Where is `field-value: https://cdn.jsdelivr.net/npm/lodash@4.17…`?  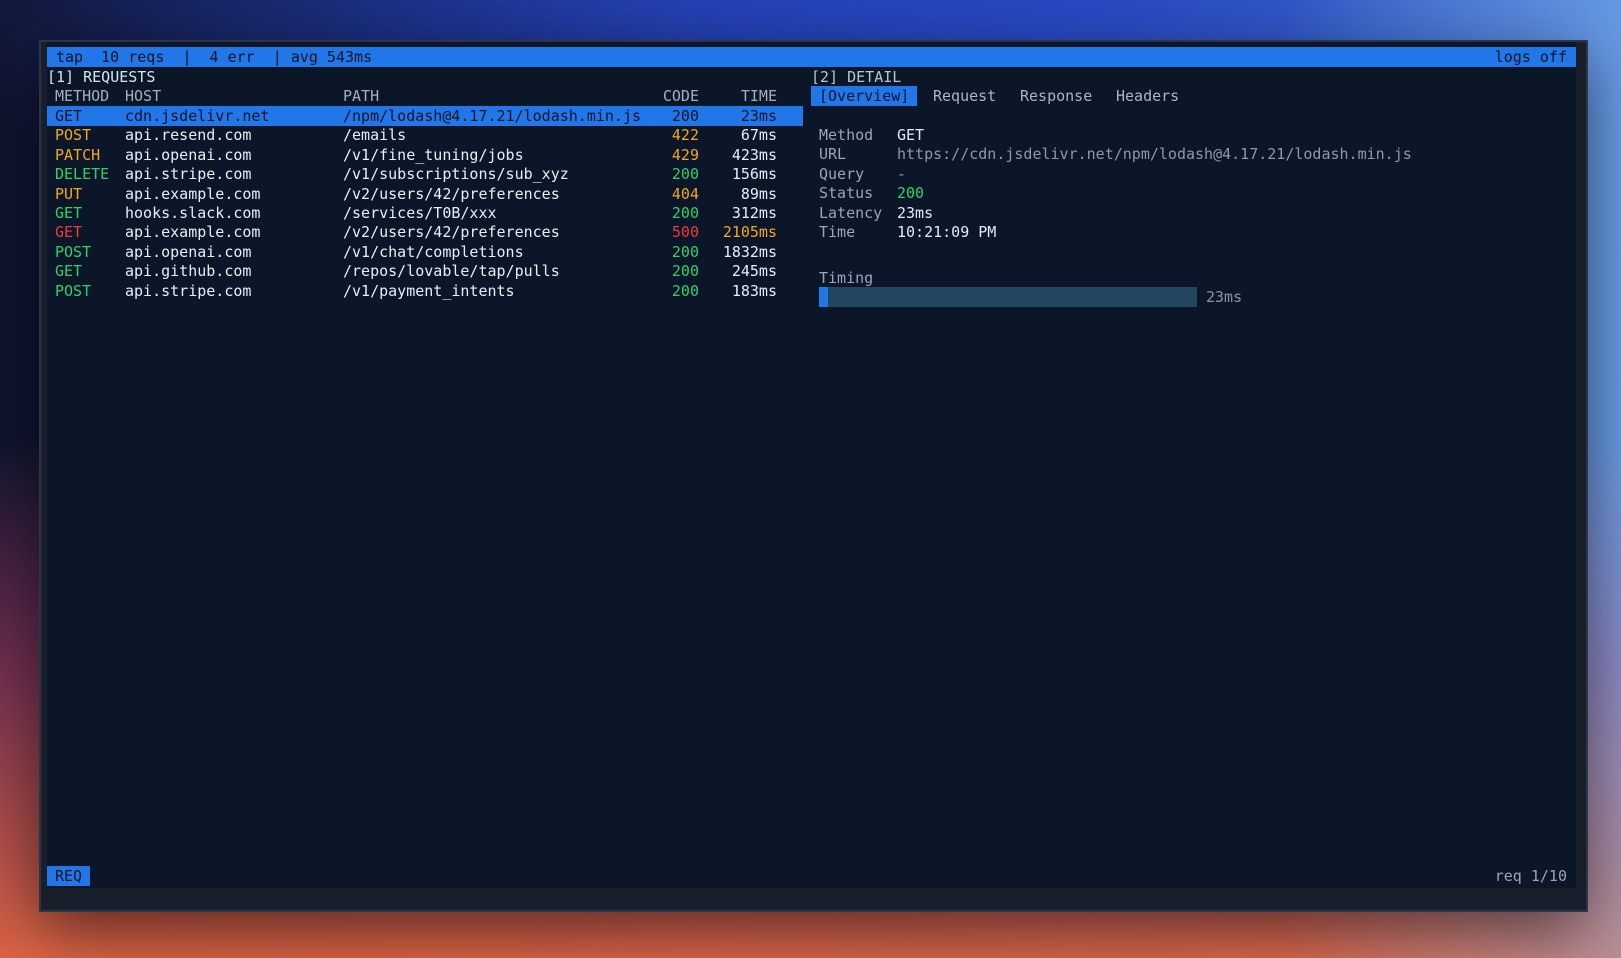
field-value: https://cdn.jsdelivr.net/npm/lodash@4.17… is located at coordinates (1154, 154).